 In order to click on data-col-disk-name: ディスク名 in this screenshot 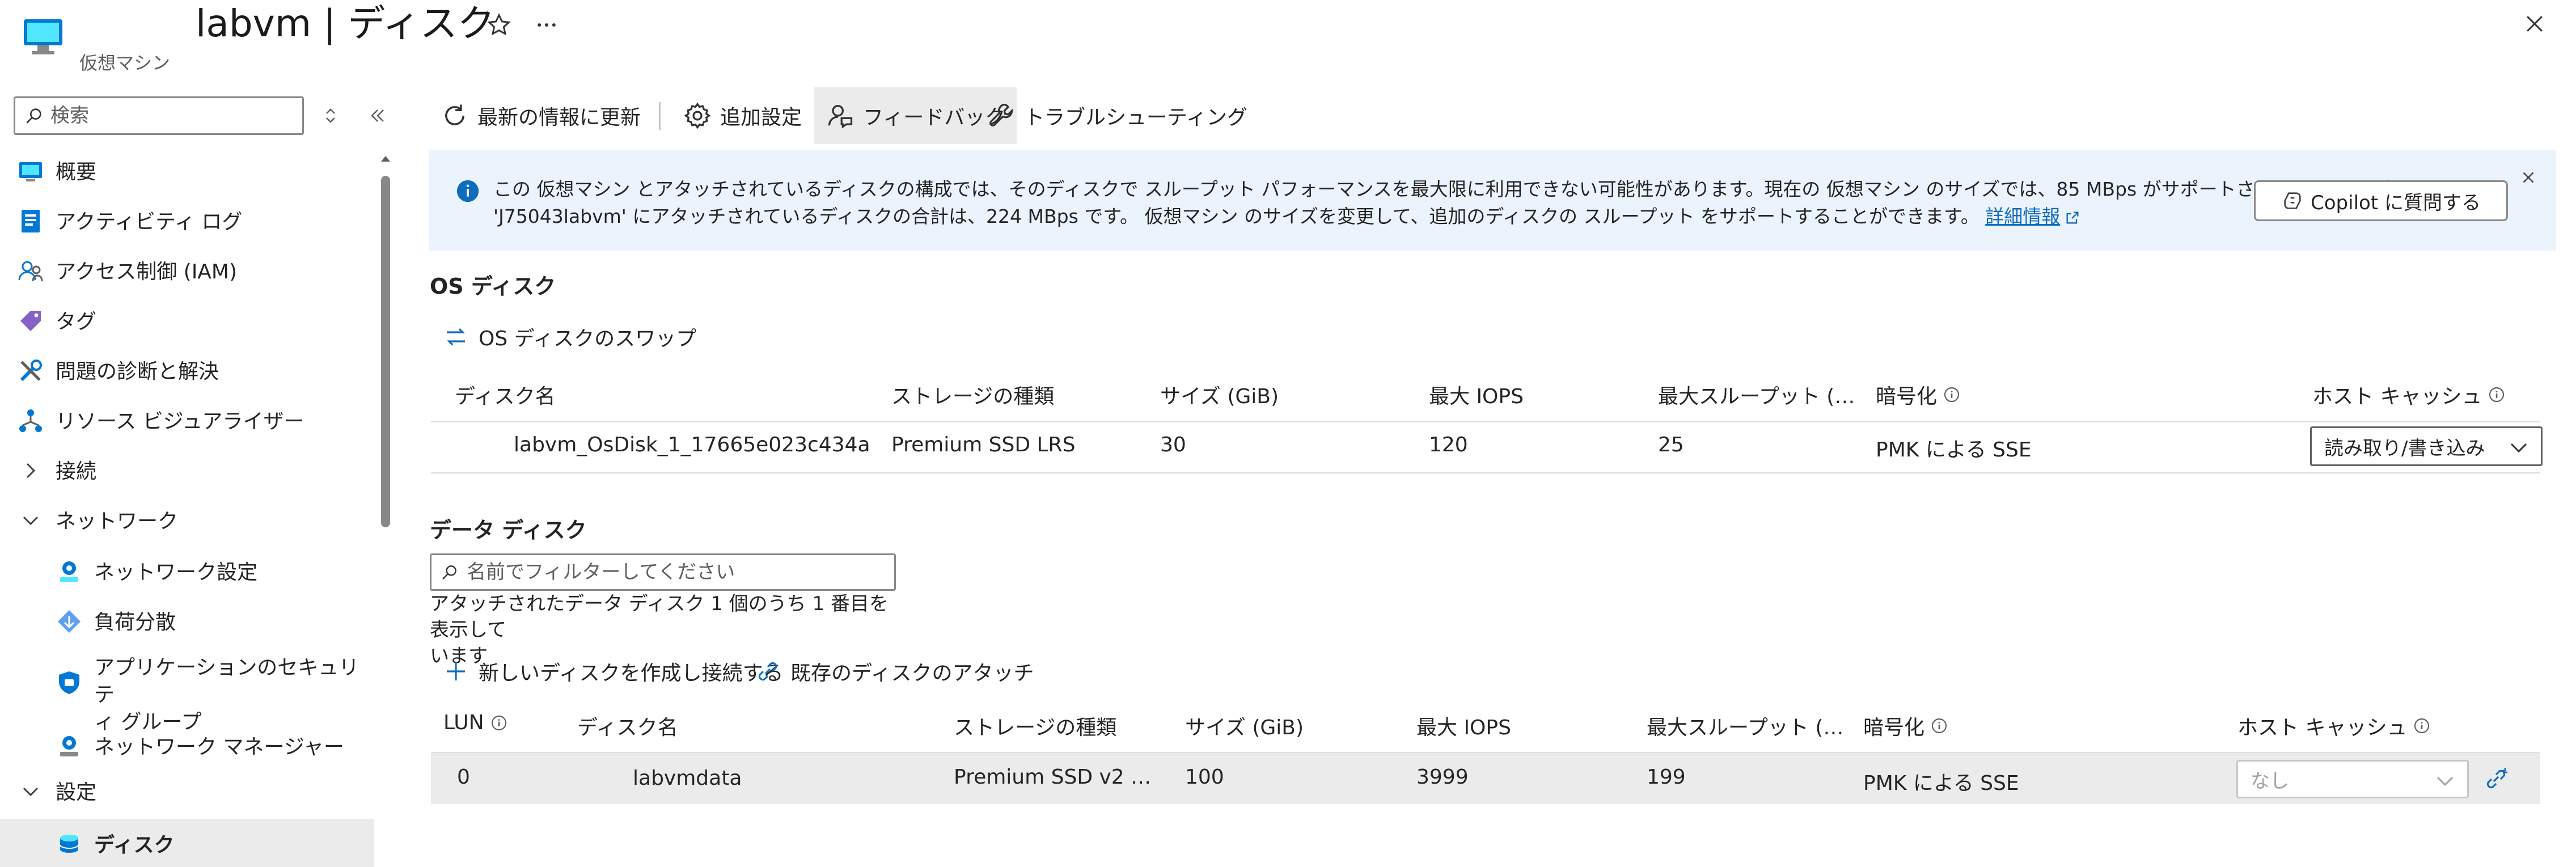, I will do `click(627, 726)`.